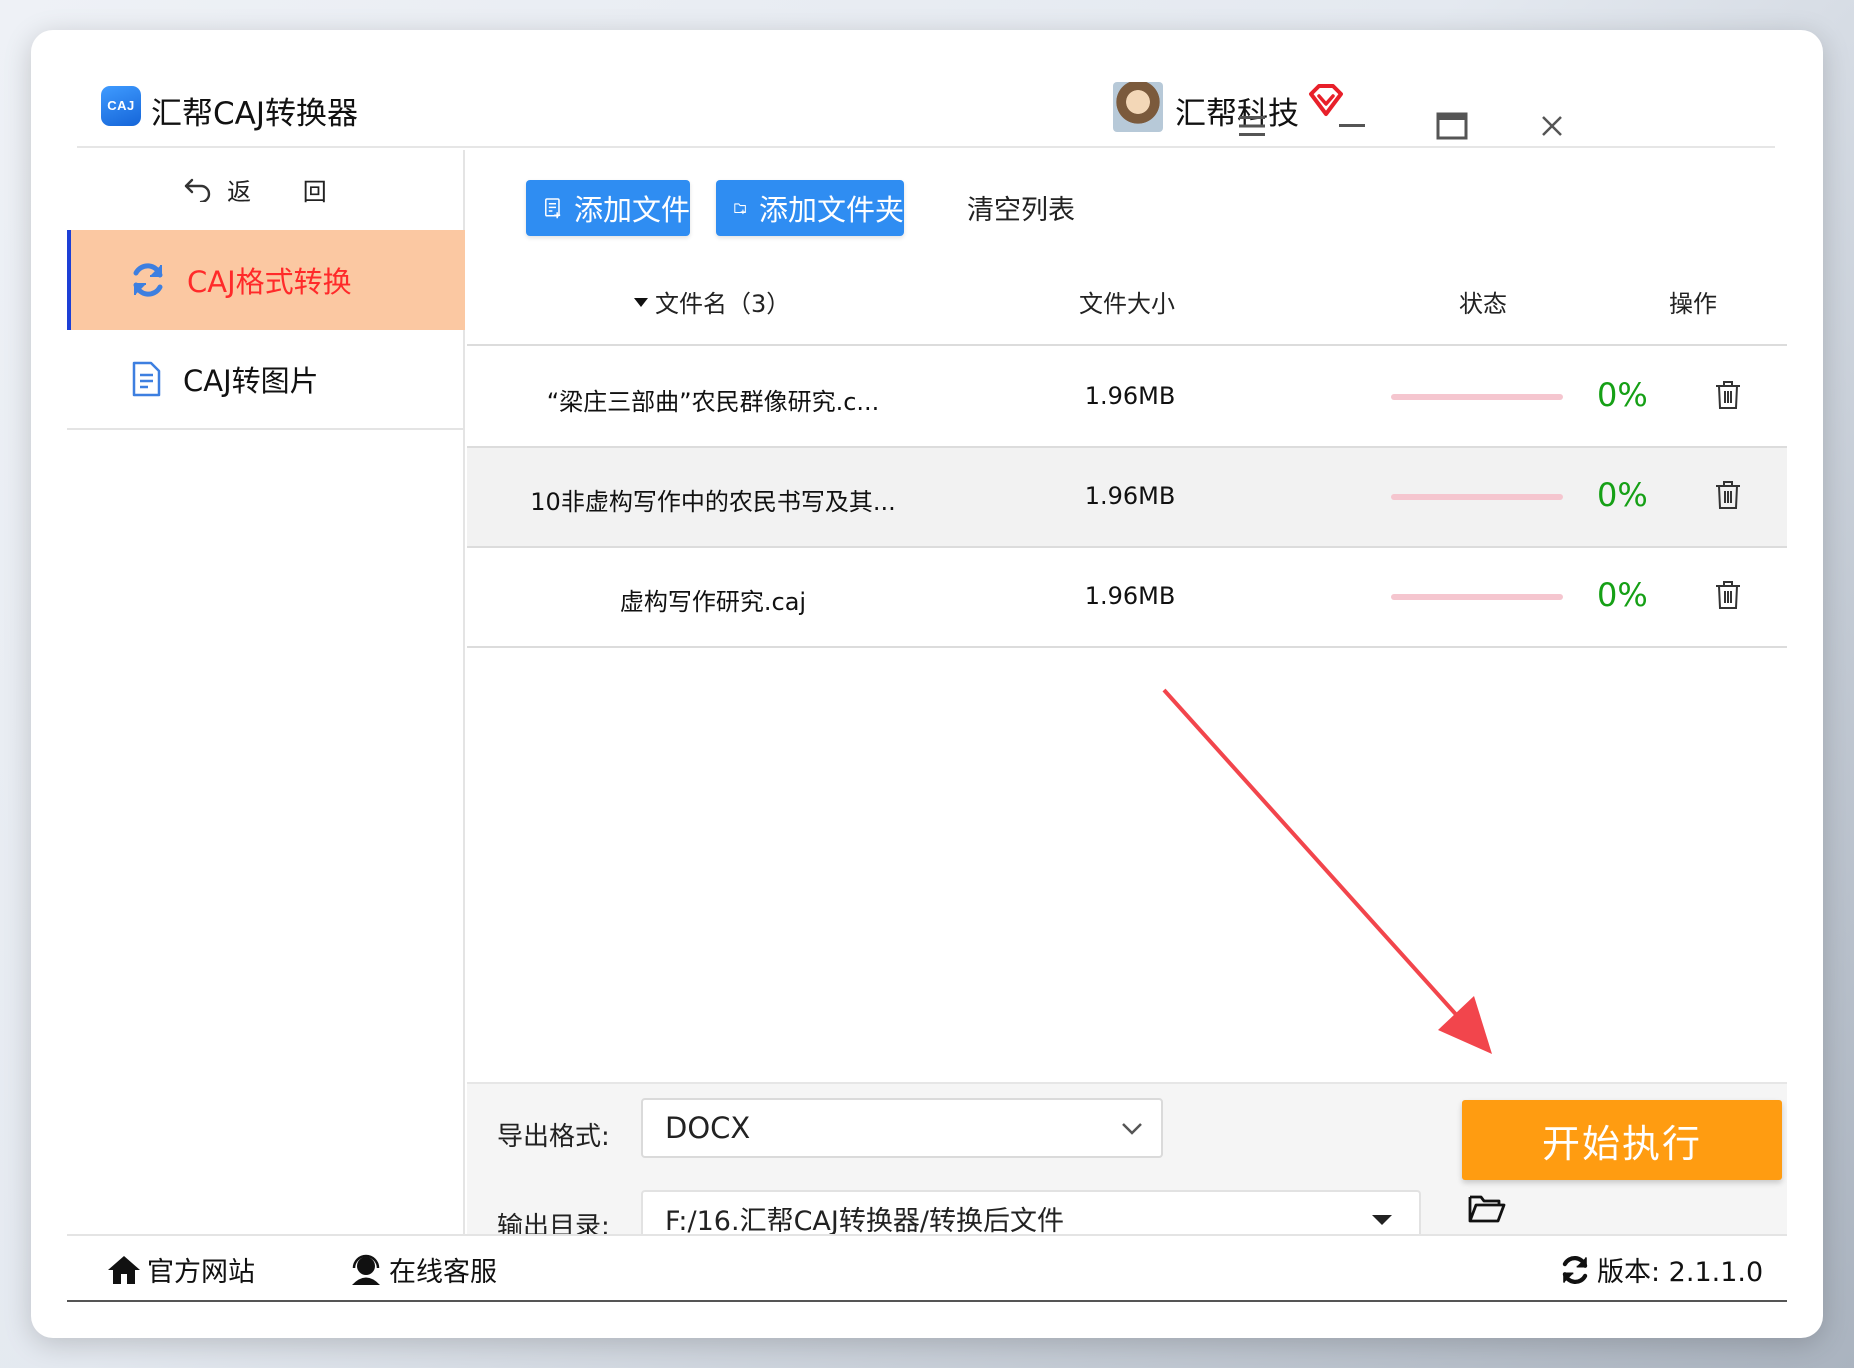 Image resolution: width=1854 pixels, height=1368 pixels. I want to click on dropdown-arrow-icon, so click(1382, 1220).